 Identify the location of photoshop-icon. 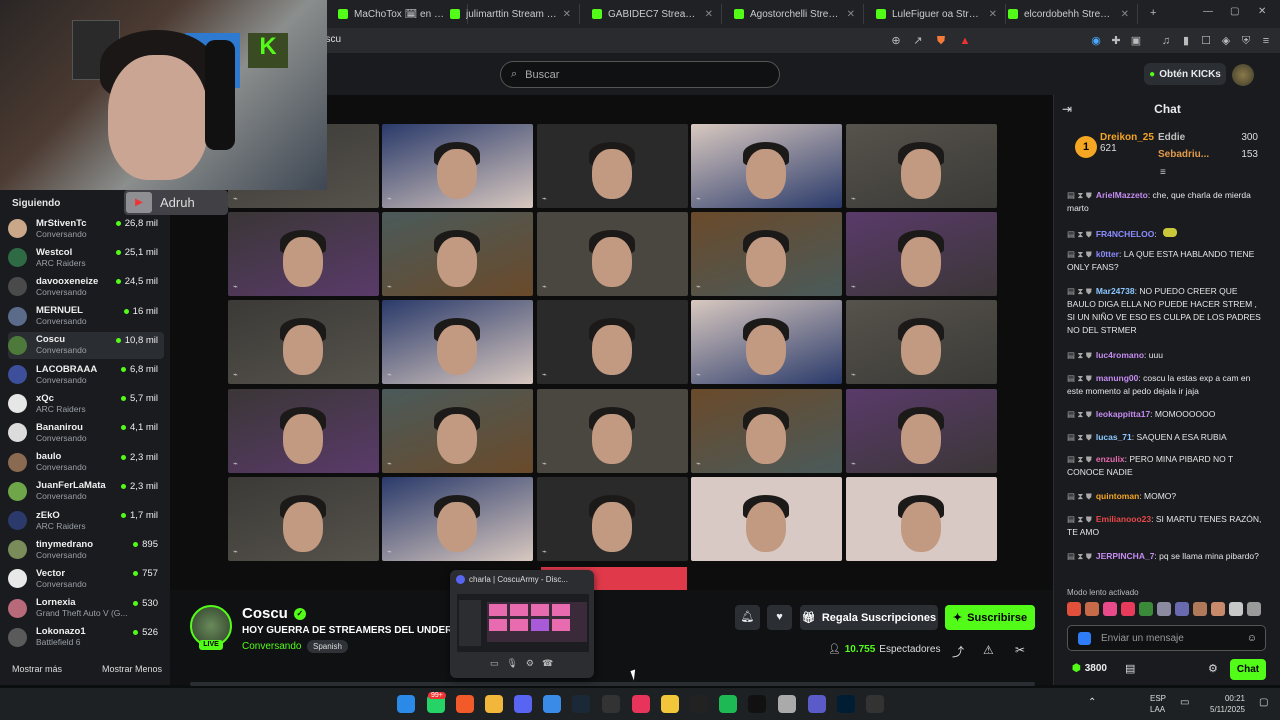
(846, 704).